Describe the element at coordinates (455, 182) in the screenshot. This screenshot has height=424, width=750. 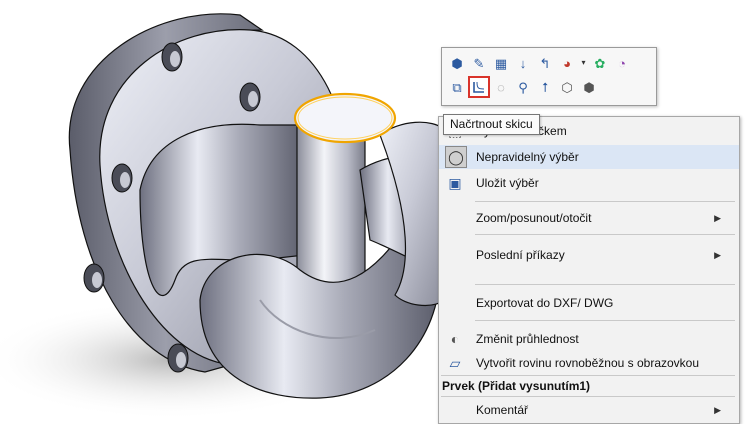
I see `save-selection-icon: ▣` at that location.